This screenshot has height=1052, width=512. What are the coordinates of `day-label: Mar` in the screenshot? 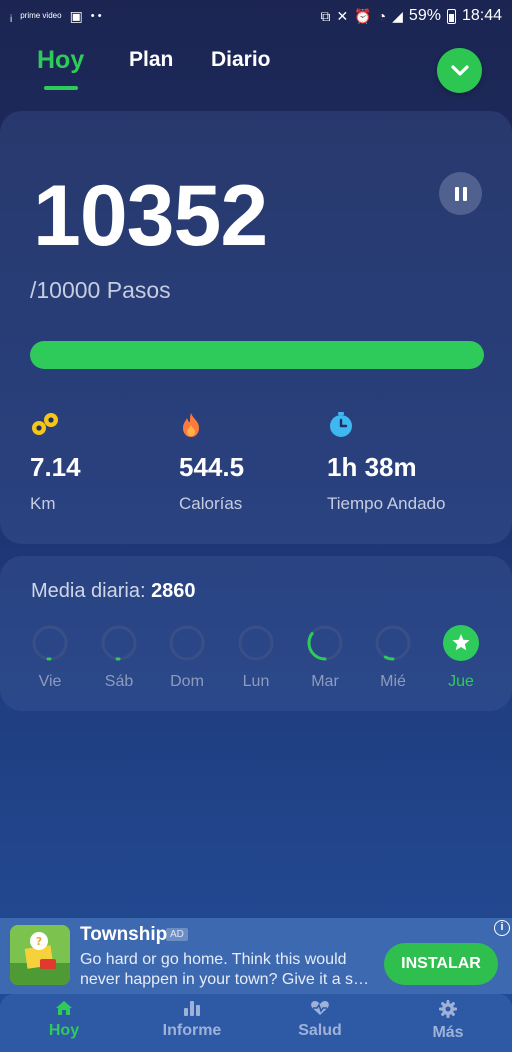 It's located at (325, 681).